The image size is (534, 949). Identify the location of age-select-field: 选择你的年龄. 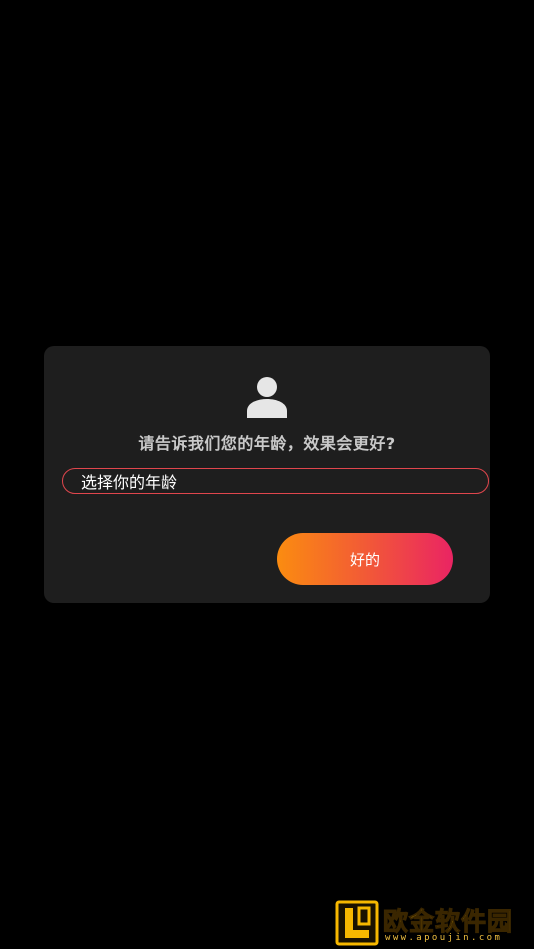
(275, 481).